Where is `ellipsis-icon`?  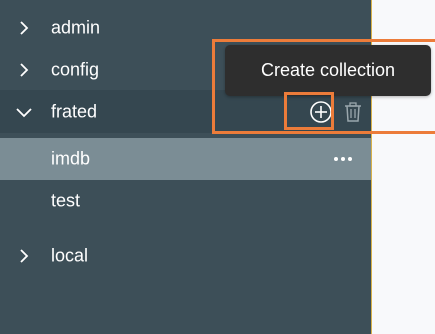 ellipsis-icon is located at coordinates (336, 159).